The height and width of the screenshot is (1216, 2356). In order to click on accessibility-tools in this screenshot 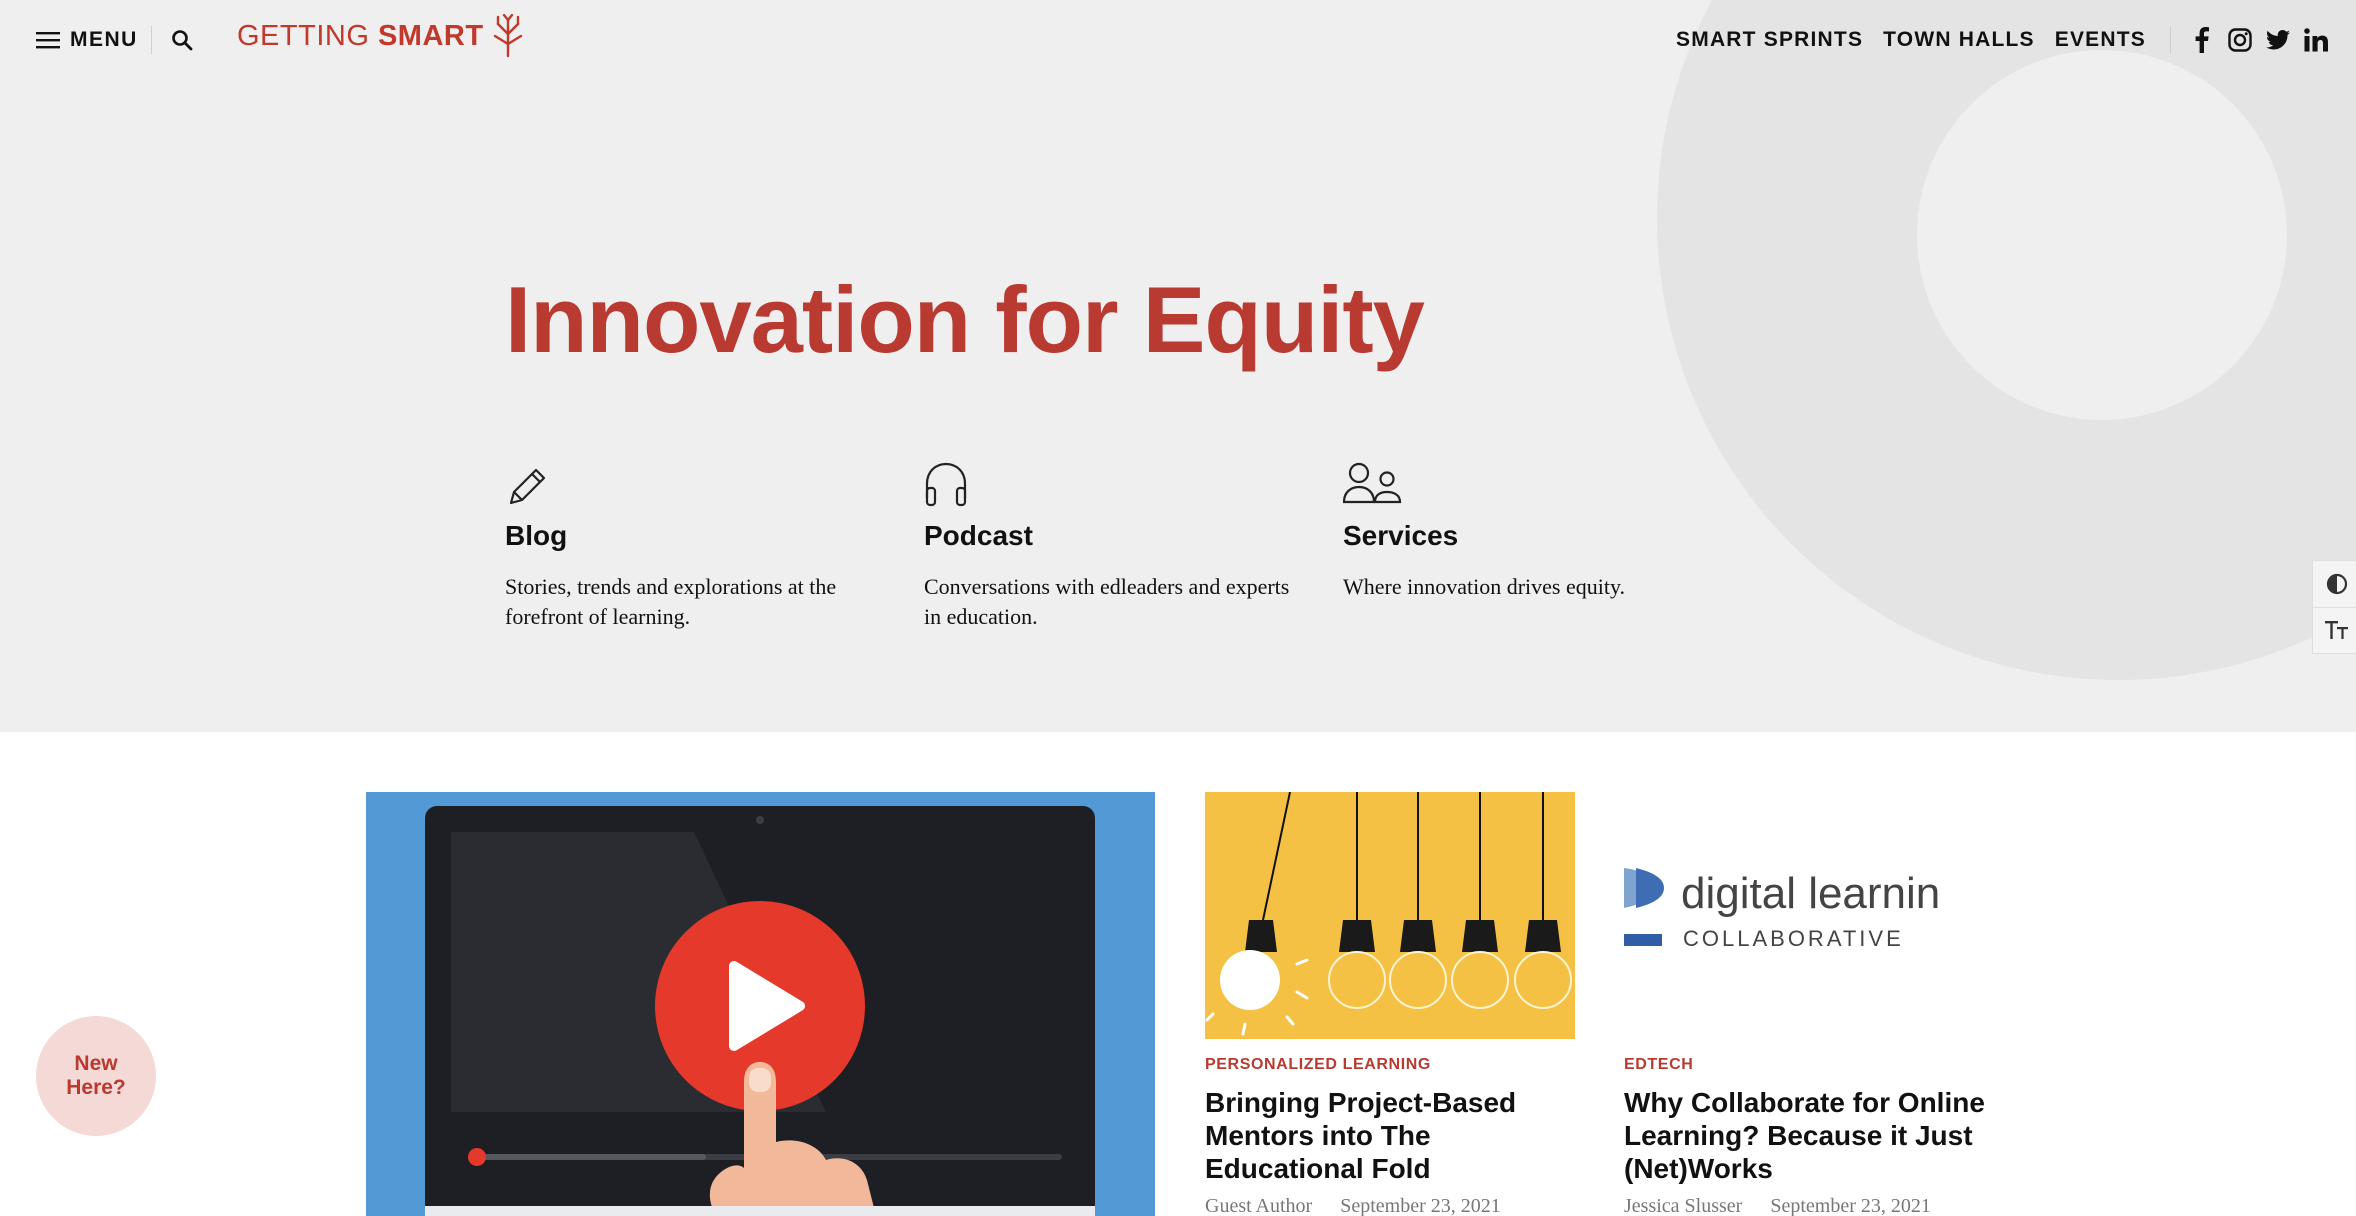, I will do `click(2334, 607)`.